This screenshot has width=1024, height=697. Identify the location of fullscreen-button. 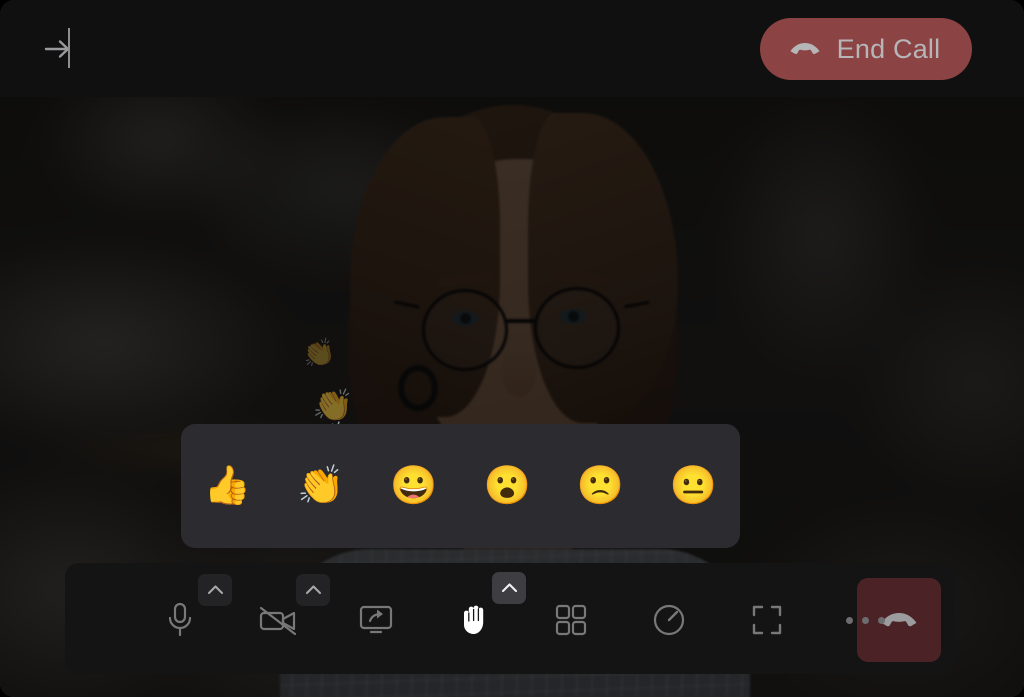
(767, 620).